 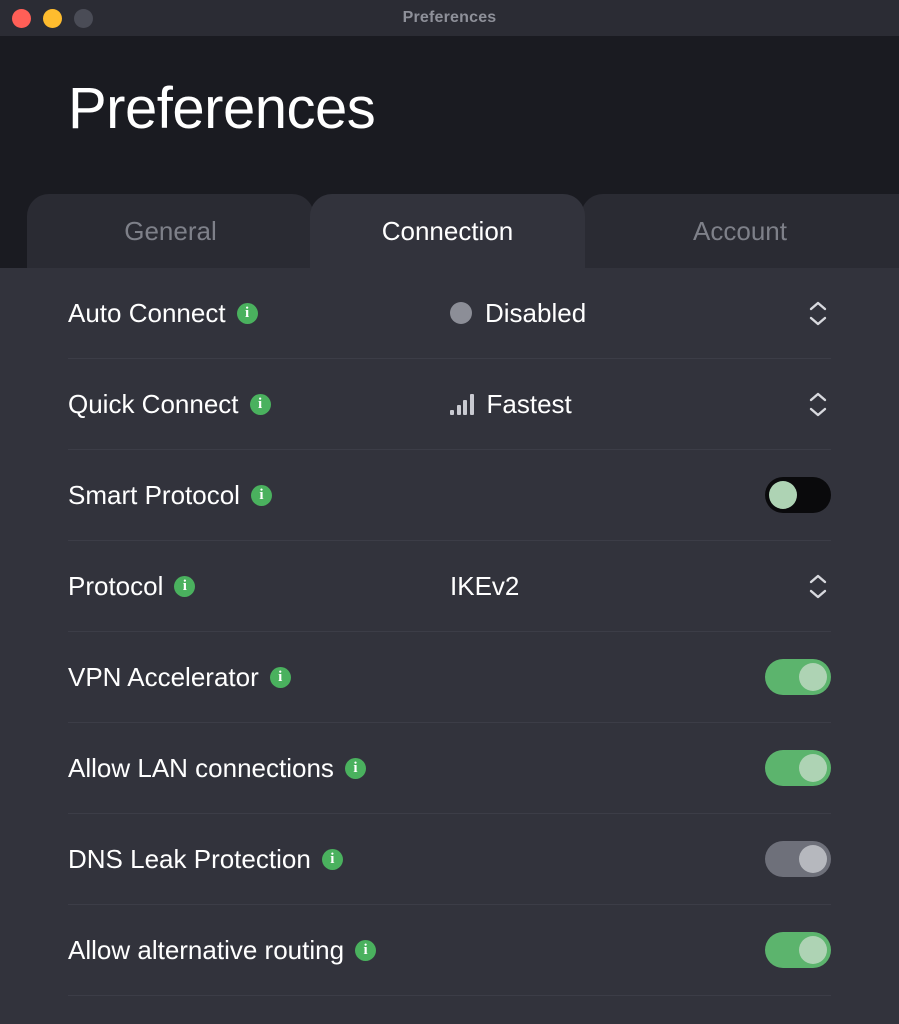 I want to click on titlebar: Preferences, so click(x=449, y=18).